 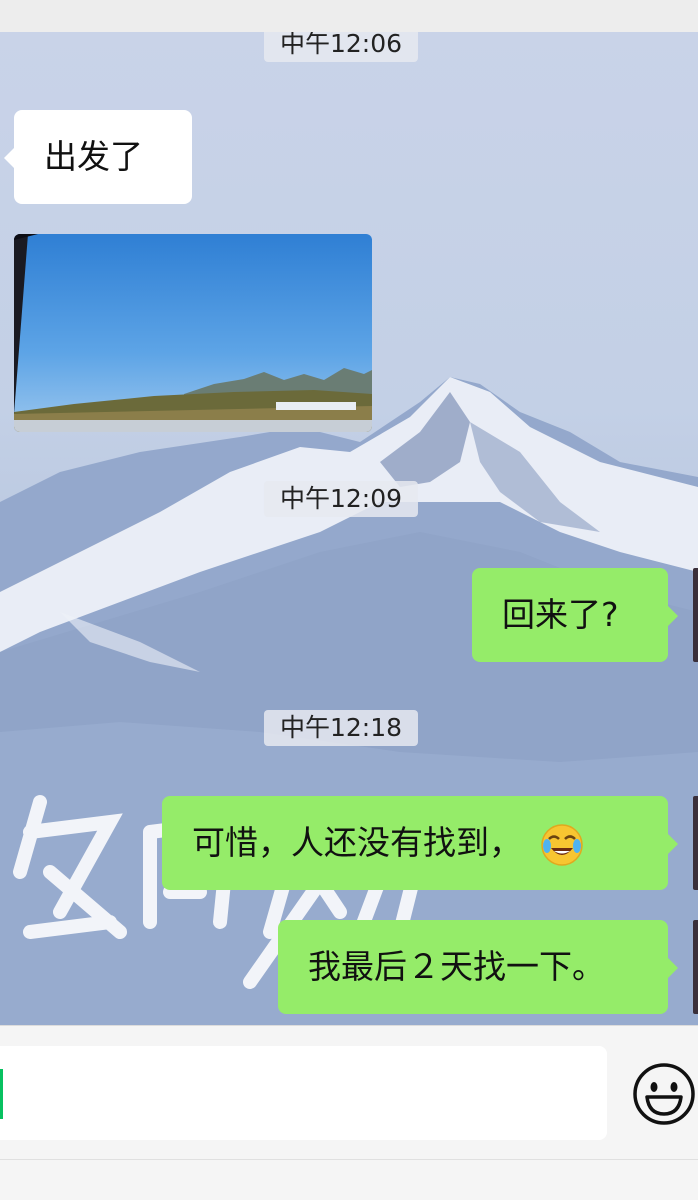 What do you see at coordinates (341, 499) in the screenshot?
I see `timestamp-1209: 中午12:09` at bounding box center [341, 499].